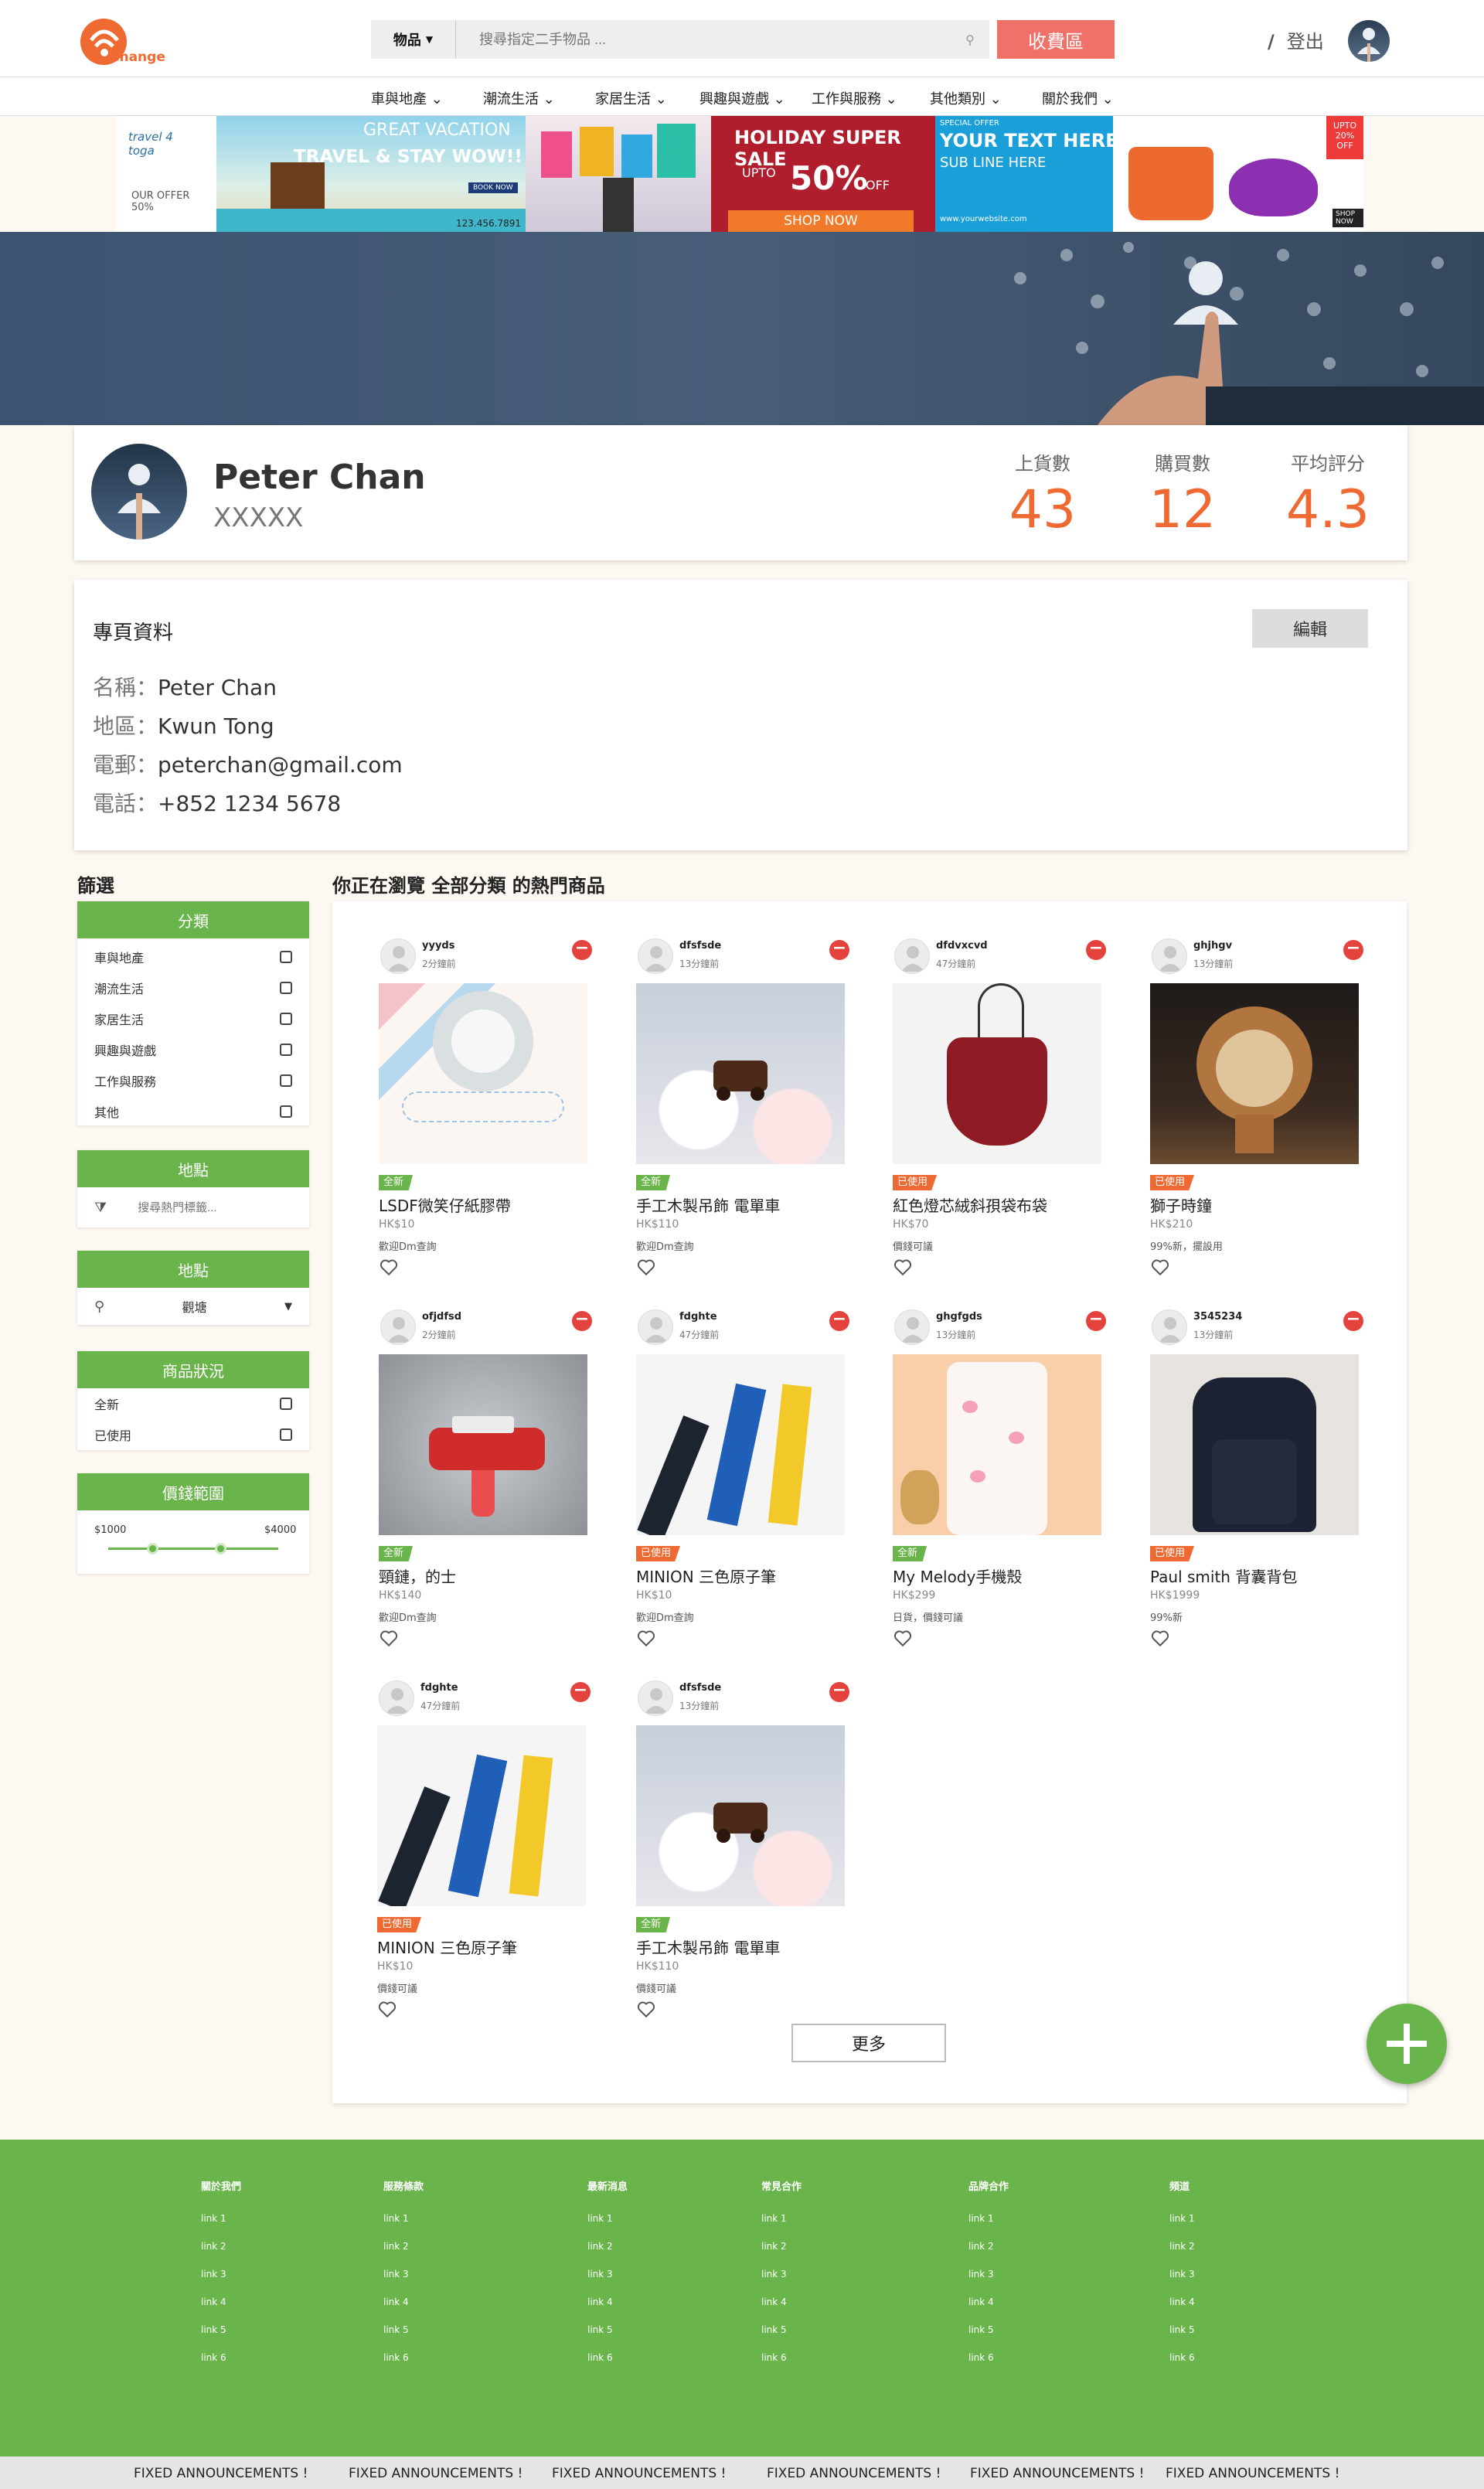  I want to click on load-more-button: 更多, so click(868, 2043).